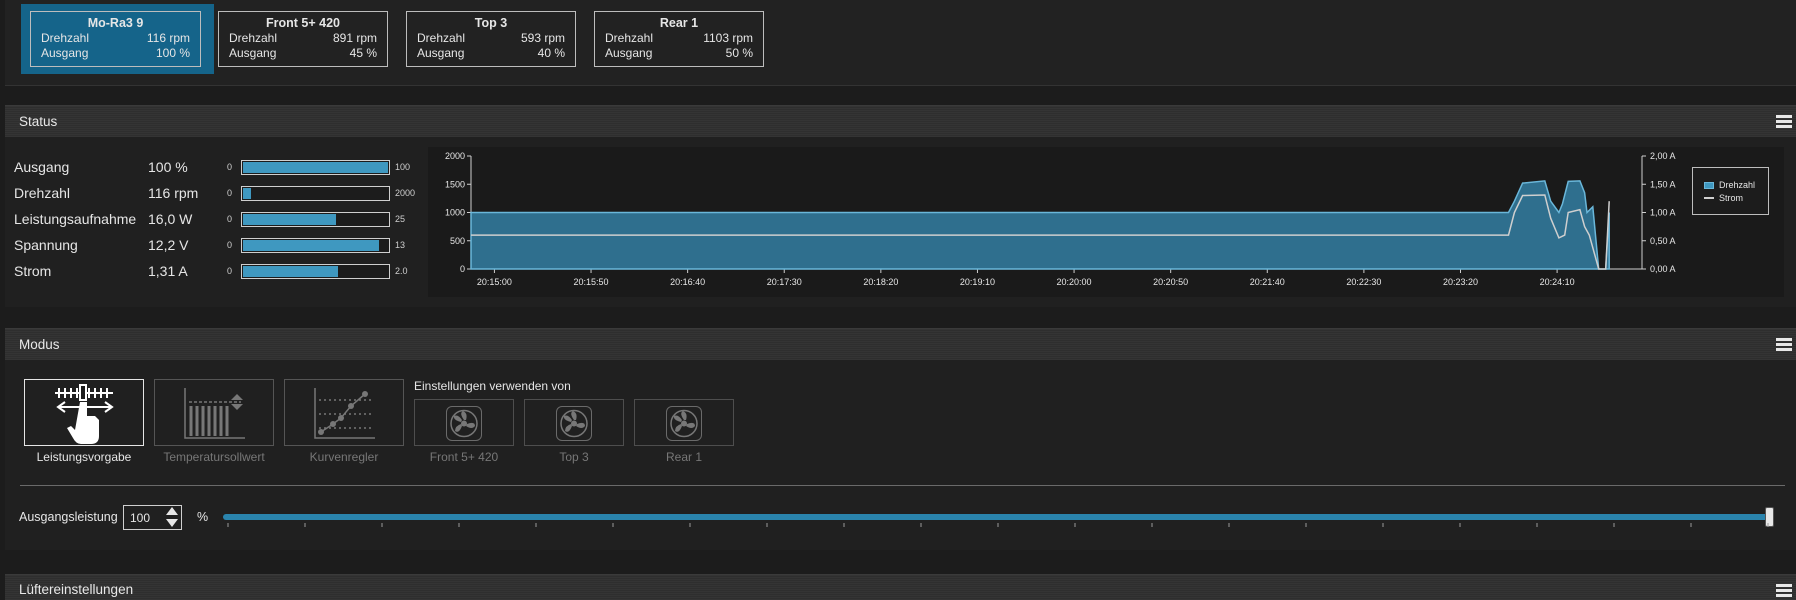 This screenshot has height=600, width=1796. Describe the element at coordinates (303, 53) in the screenshot. I see `fan-card-output-row: Ausgang 45 %` at that location.